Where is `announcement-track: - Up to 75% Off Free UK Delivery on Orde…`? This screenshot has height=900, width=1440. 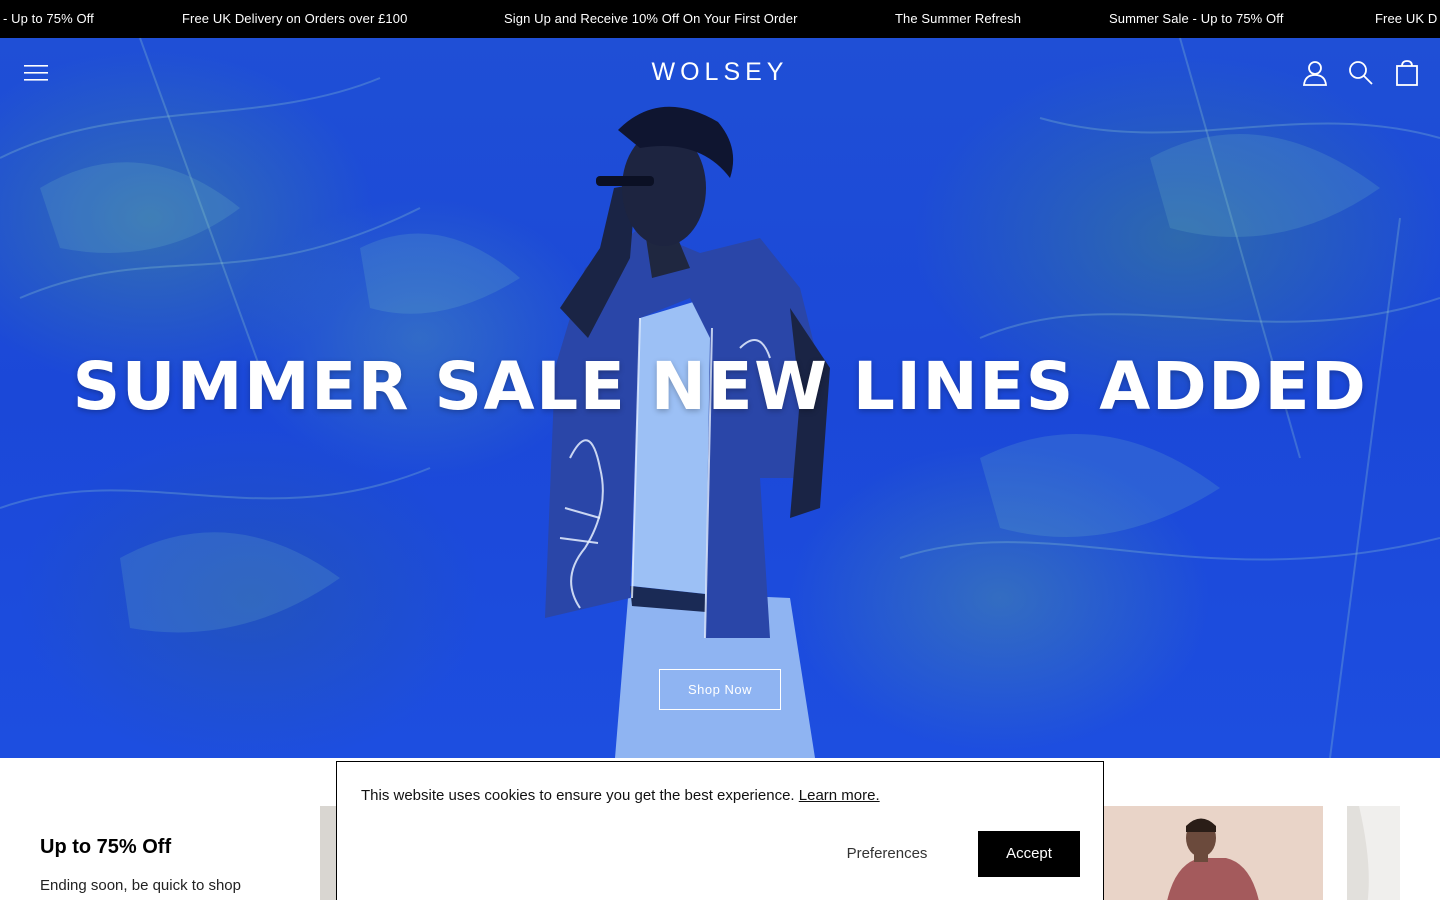
announcement-track: - Up to 75% Off Free UK Delivery on Orde… is located at coordinates (720, 19).